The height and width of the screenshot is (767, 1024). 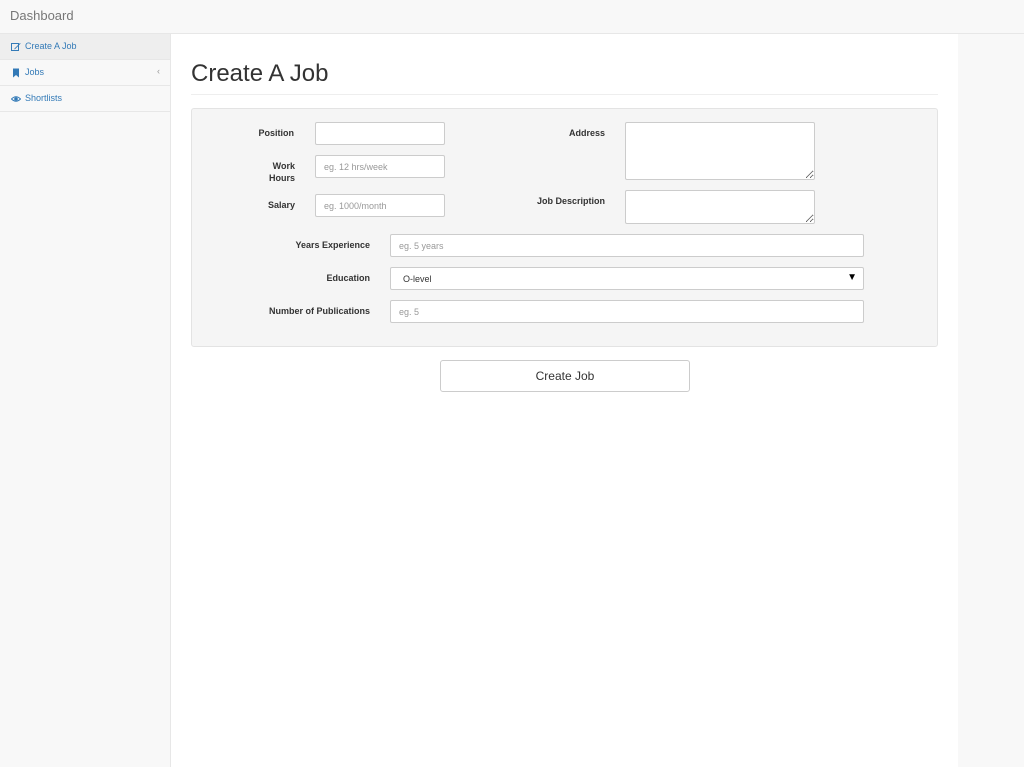 I want to click on work-hours-input, so click(x=380, y=166).